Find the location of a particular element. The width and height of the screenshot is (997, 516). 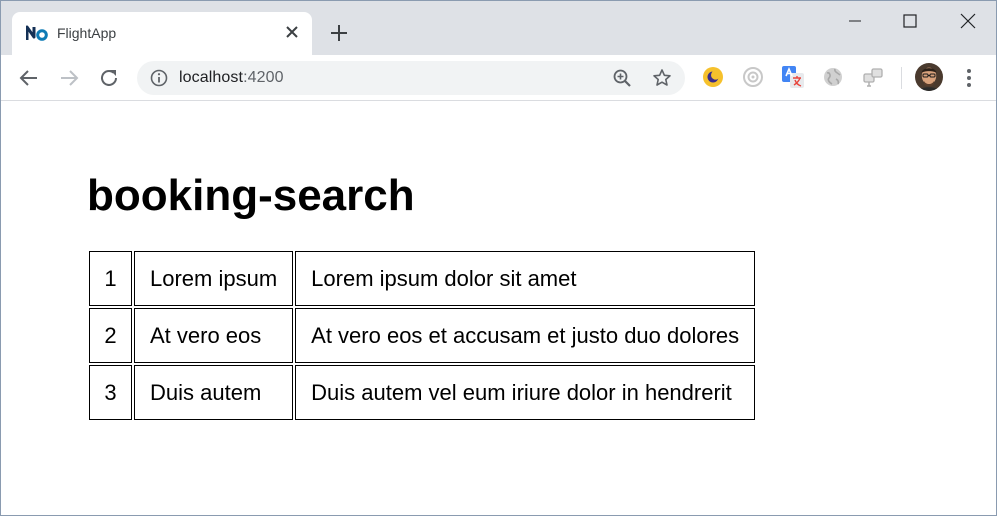

profile-photo-icon is located at coordinates (929, 77).